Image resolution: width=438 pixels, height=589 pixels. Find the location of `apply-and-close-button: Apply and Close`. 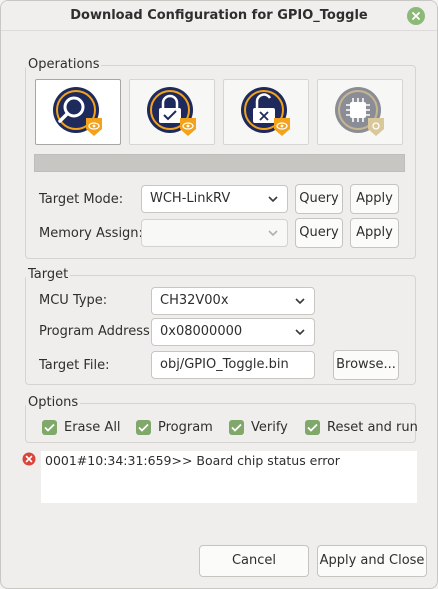

apply-and-close-button: Apply and Close is located at coordinates (372, 561).